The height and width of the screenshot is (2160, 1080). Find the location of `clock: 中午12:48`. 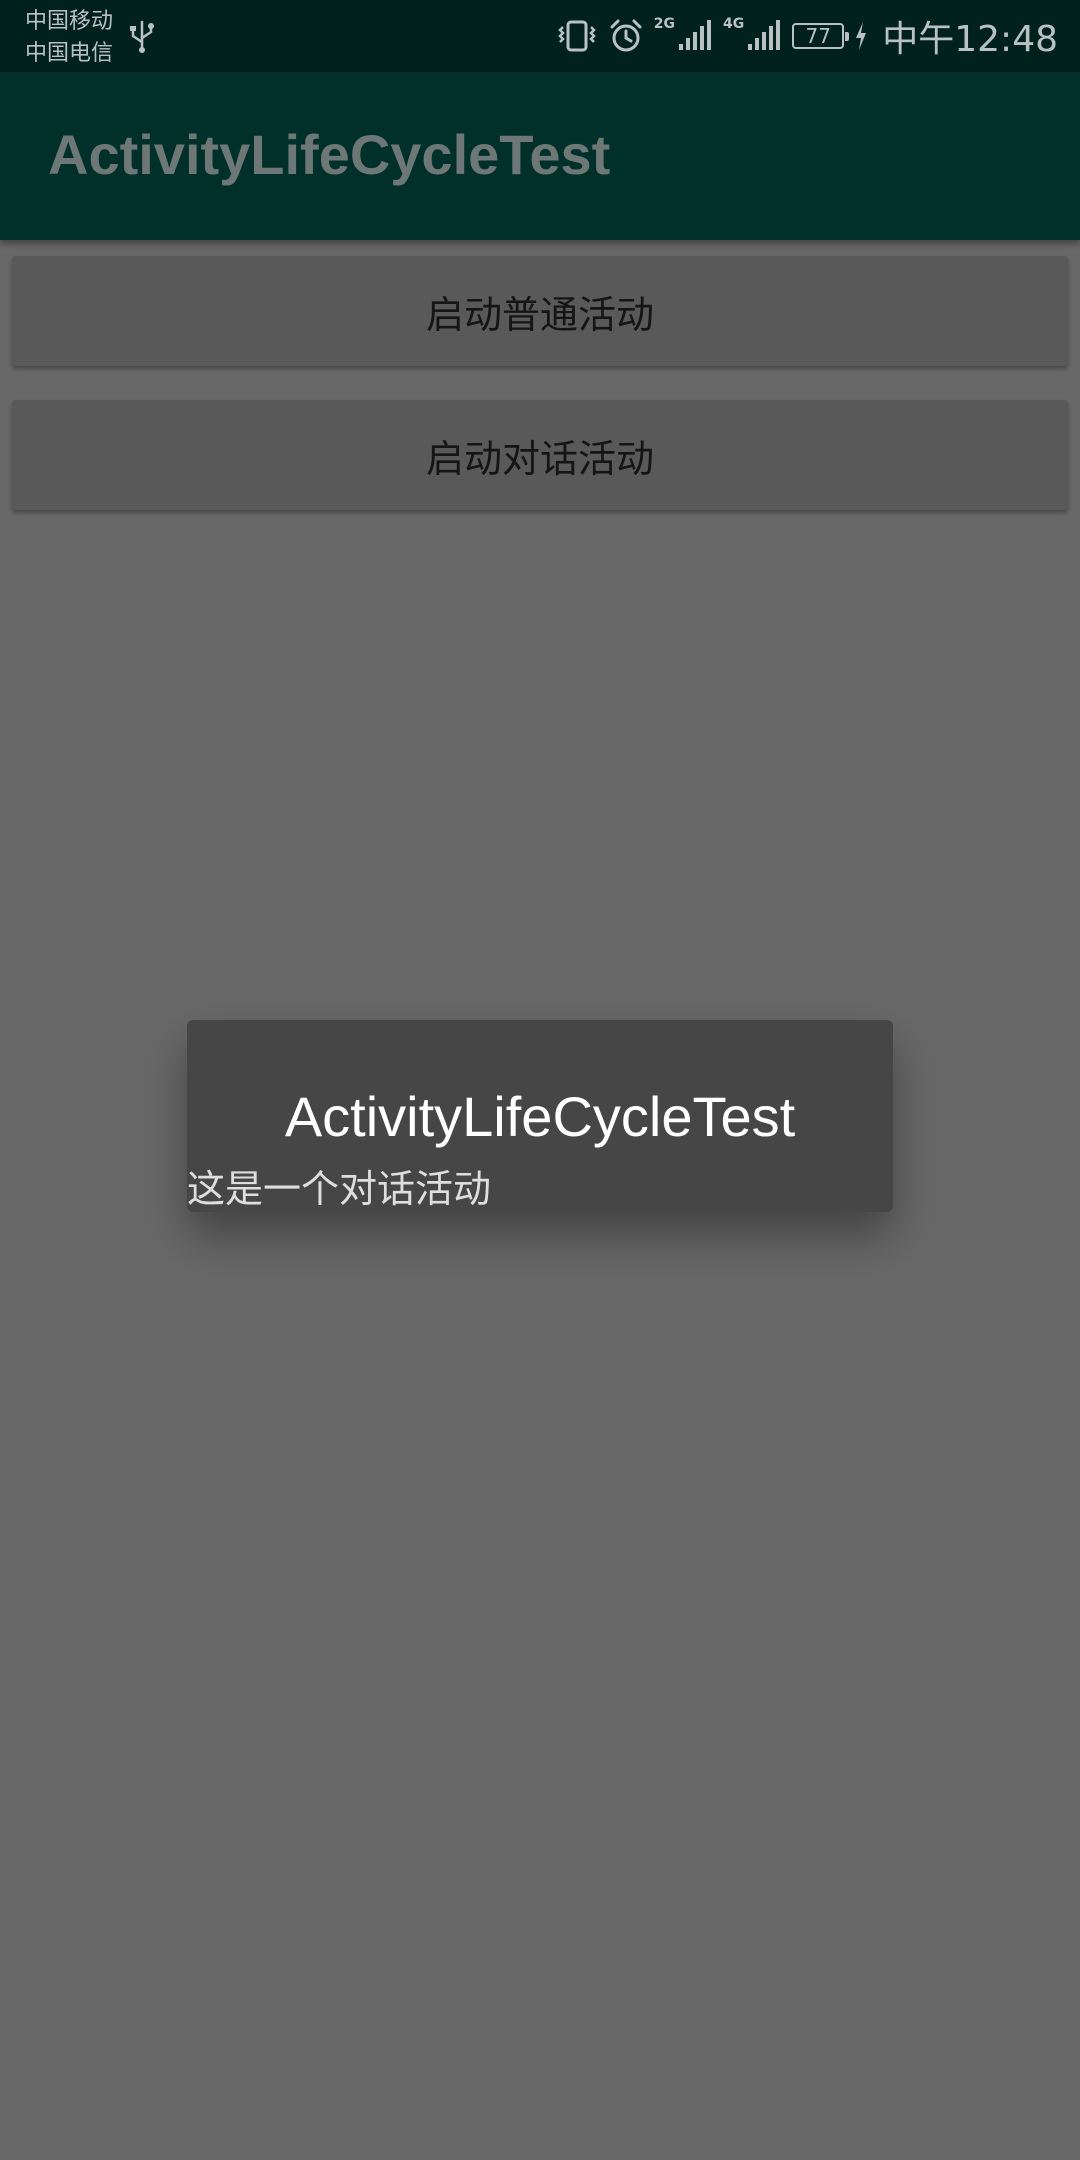

clock: 中午12:48 is located at coordinates (970, 39).